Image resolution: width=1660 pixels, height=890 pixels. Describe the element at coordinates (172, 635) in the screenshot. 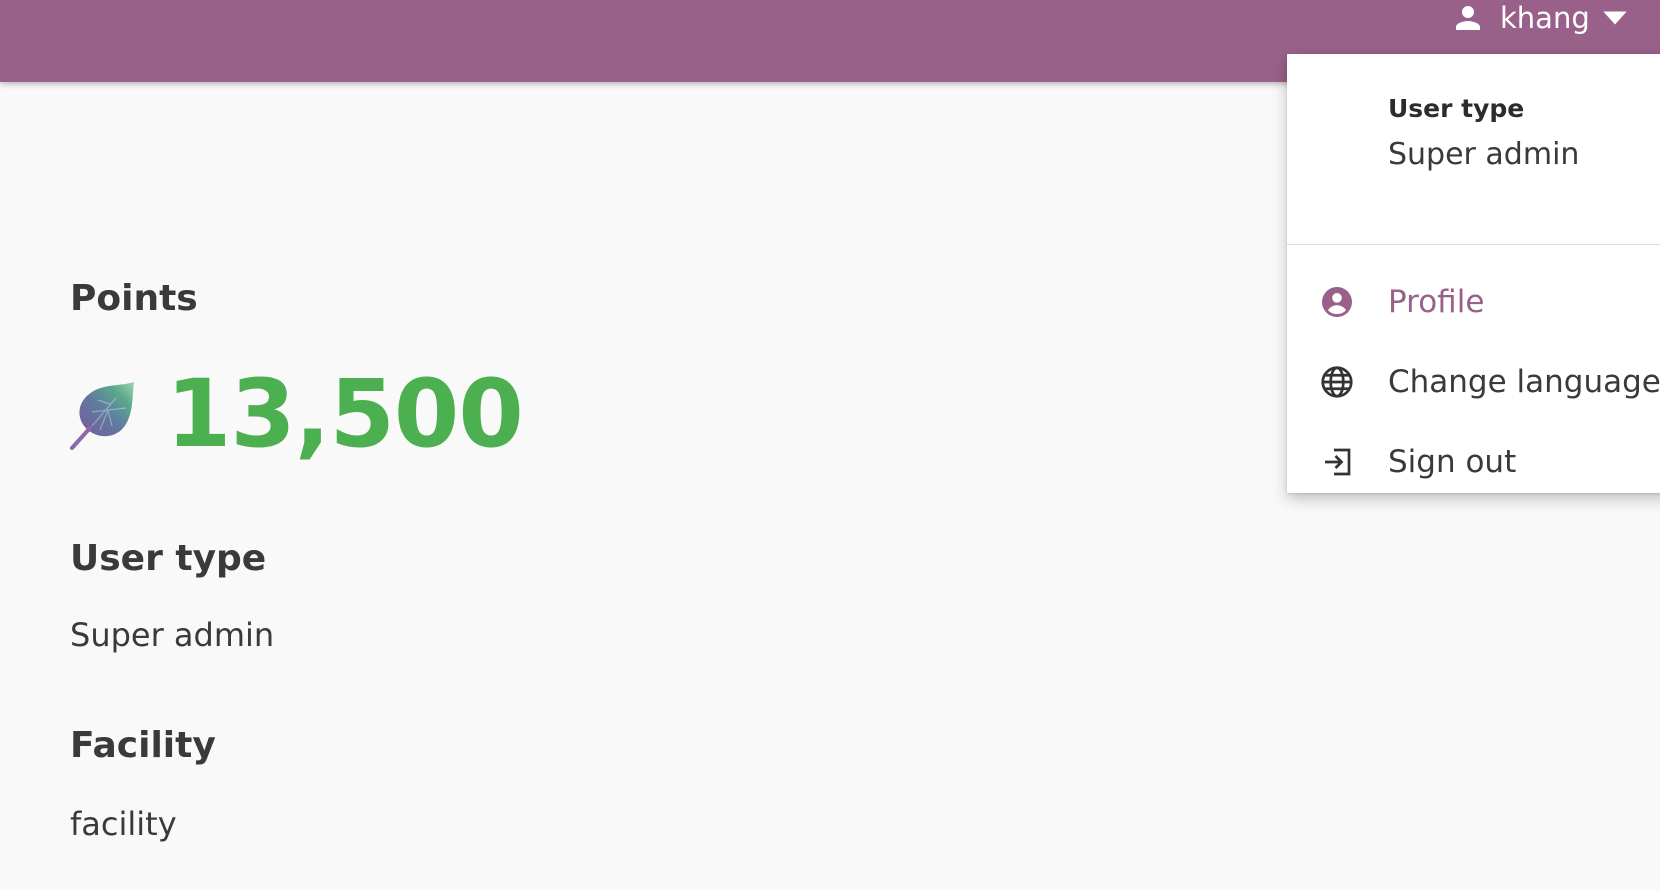

I see `user-type-value: Super admin` at that location.